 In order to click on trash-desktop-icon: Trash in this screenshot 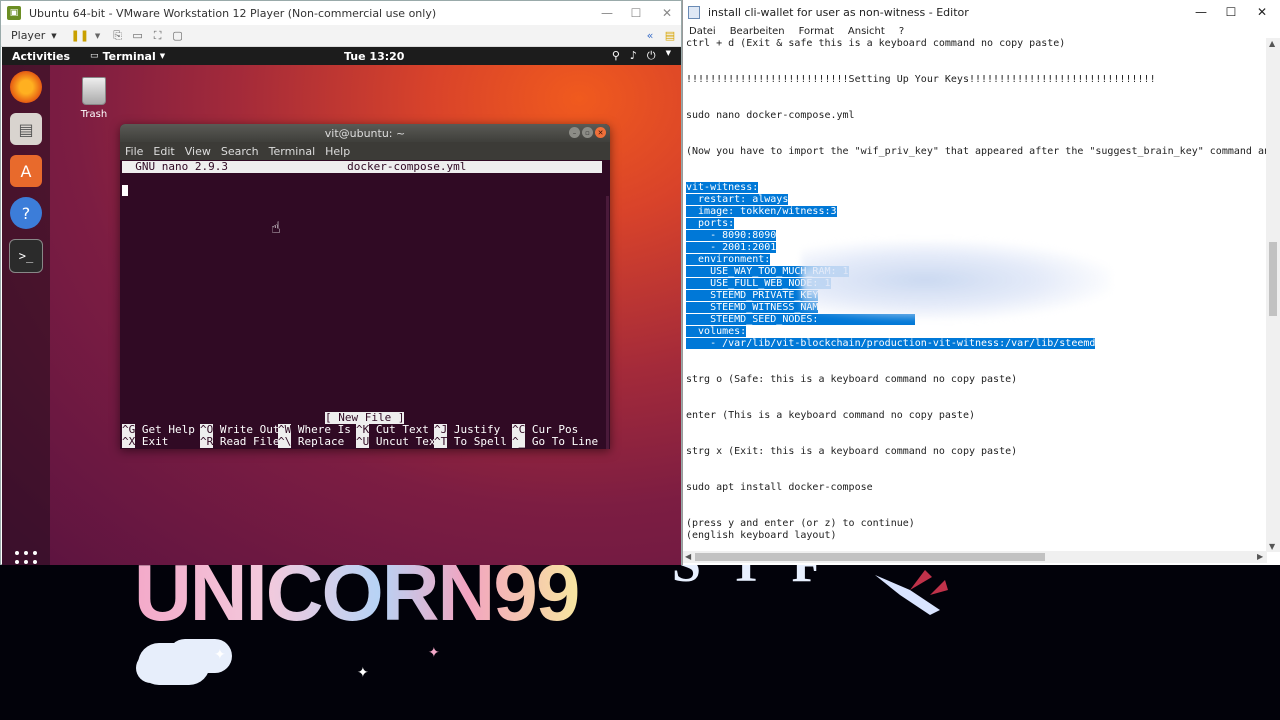, I will do `click(94, 98)`.